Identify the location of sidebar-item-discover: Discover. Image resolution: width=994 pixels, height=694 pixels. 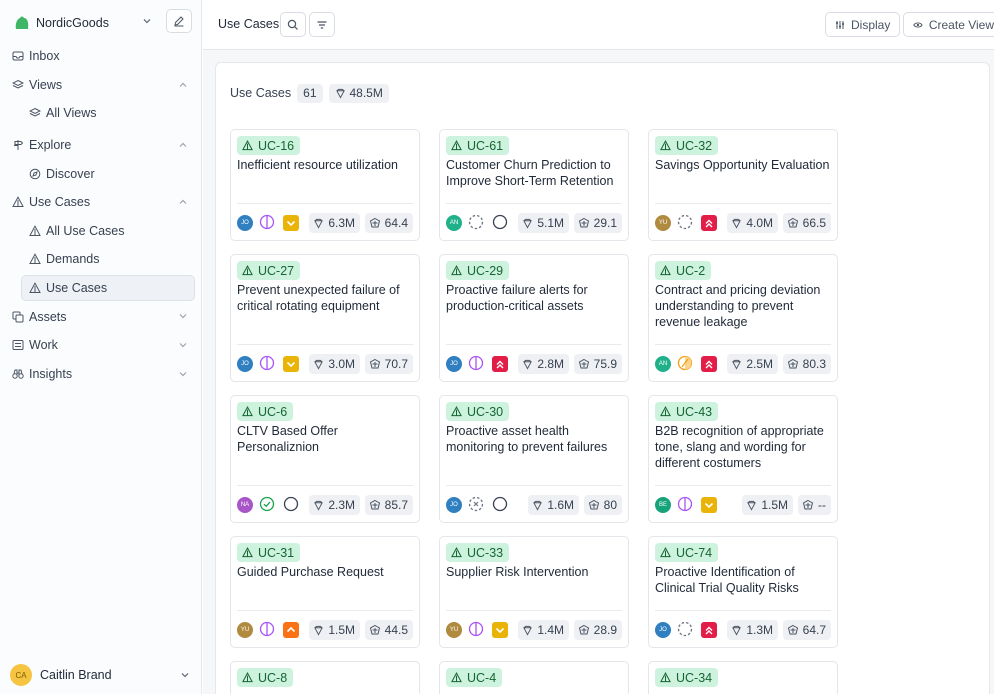
(101, 173).